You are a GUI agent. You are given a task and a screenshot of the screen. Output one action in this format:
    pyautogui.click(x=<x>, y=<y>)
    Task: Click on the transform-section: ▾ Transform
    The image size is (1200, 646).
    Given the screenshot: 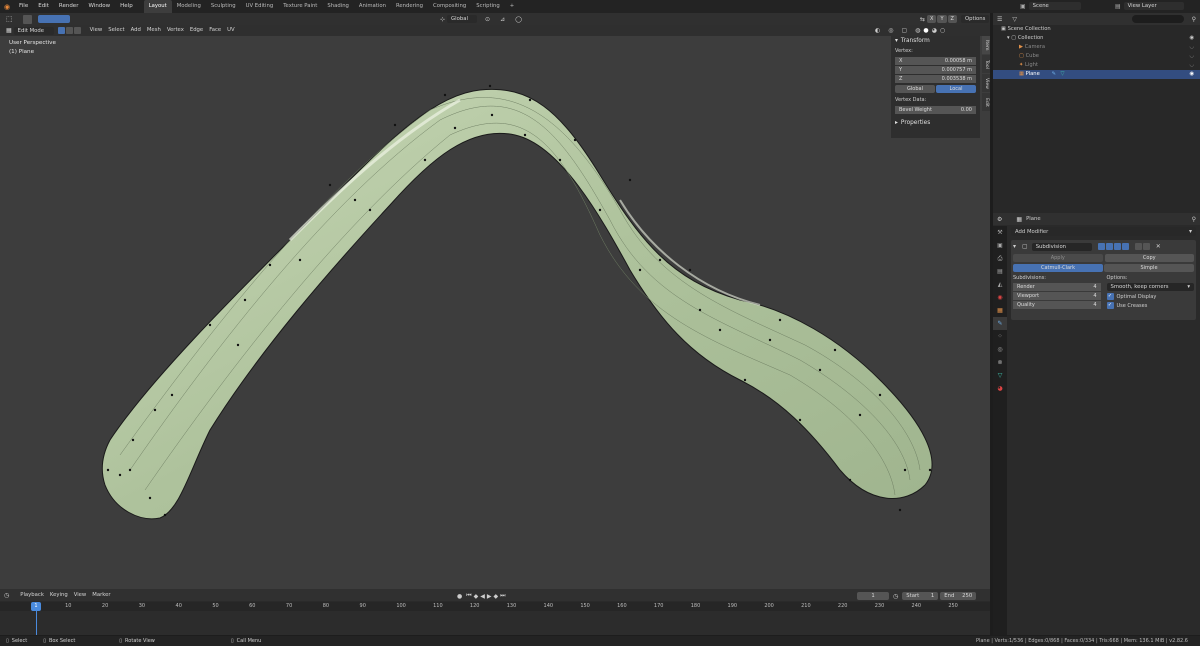 What is the action you would take?
    pyautogui.click(x=935, y=41)
    